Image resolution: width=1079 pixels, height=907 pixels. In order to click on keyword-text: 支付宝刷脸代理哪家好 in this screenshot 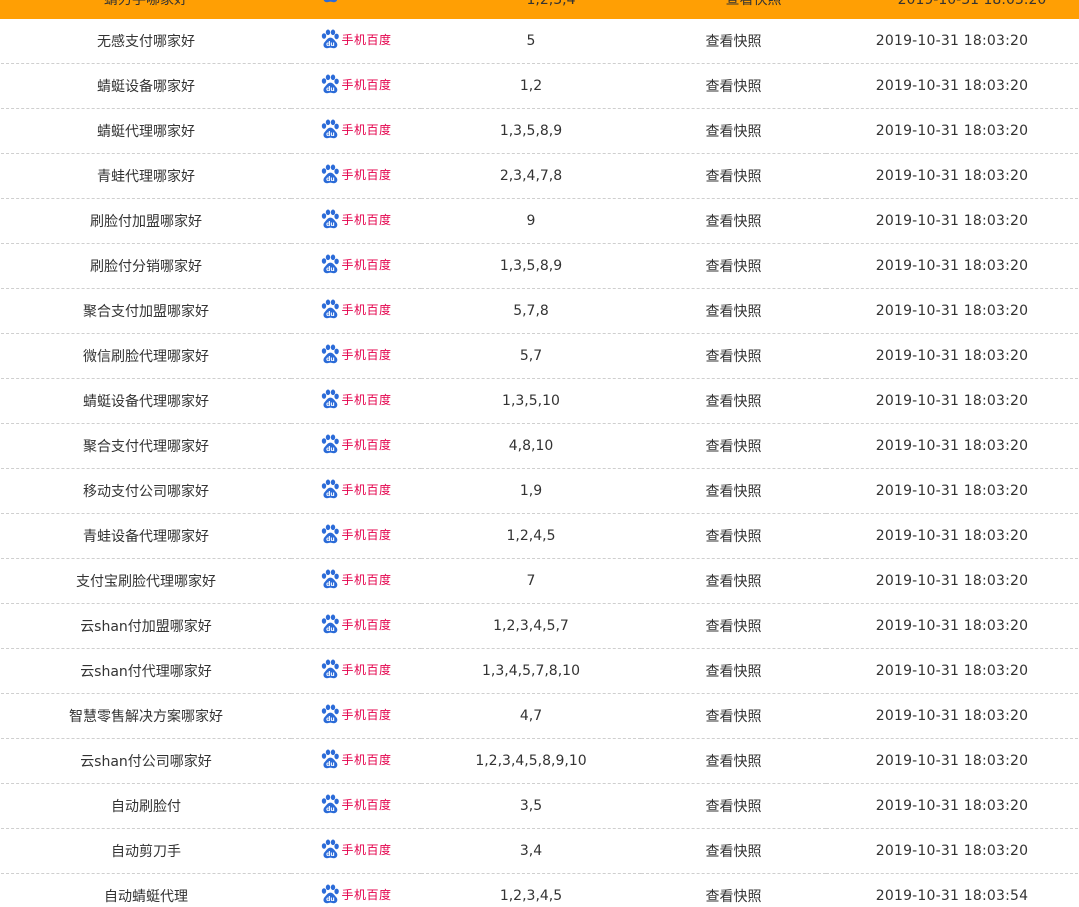, I will do `click(146, 582)`.